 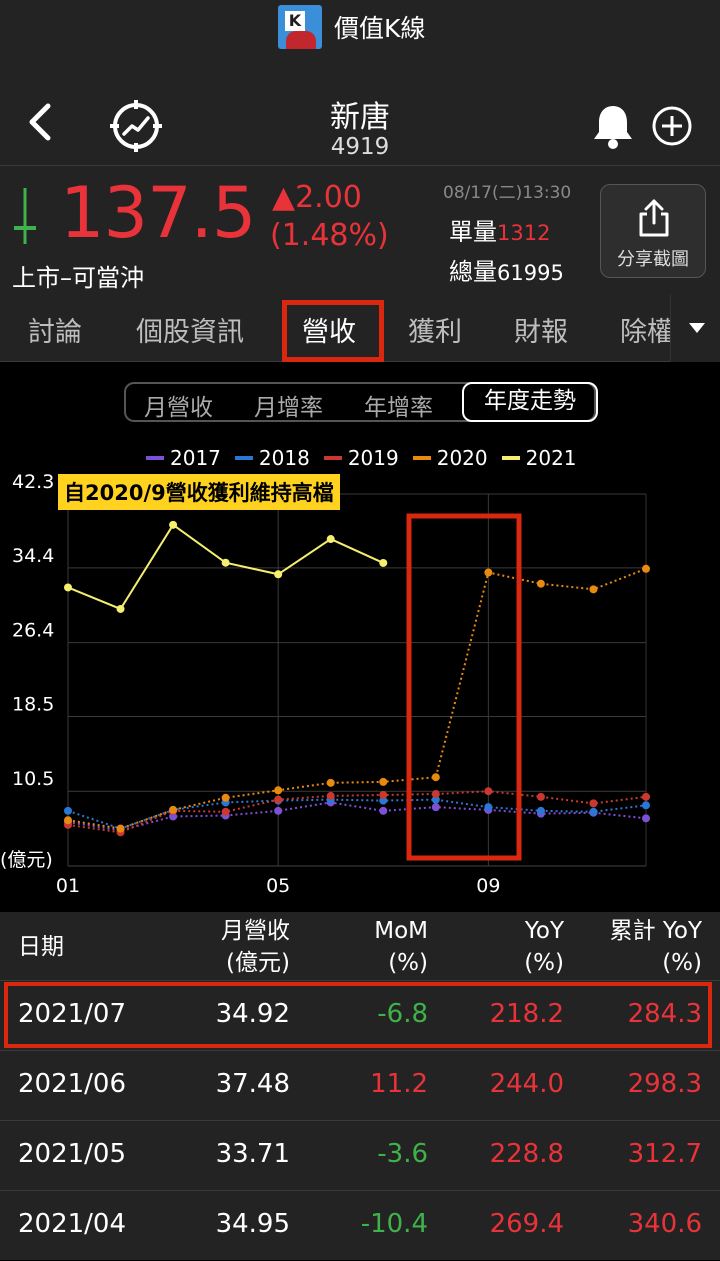 What do you see at coordinates (360, 1225) in the screenshot?
I see `table-row: 2021/04 34.95 -10.4 269.4 340.6` at bounding box center [360, 1225].